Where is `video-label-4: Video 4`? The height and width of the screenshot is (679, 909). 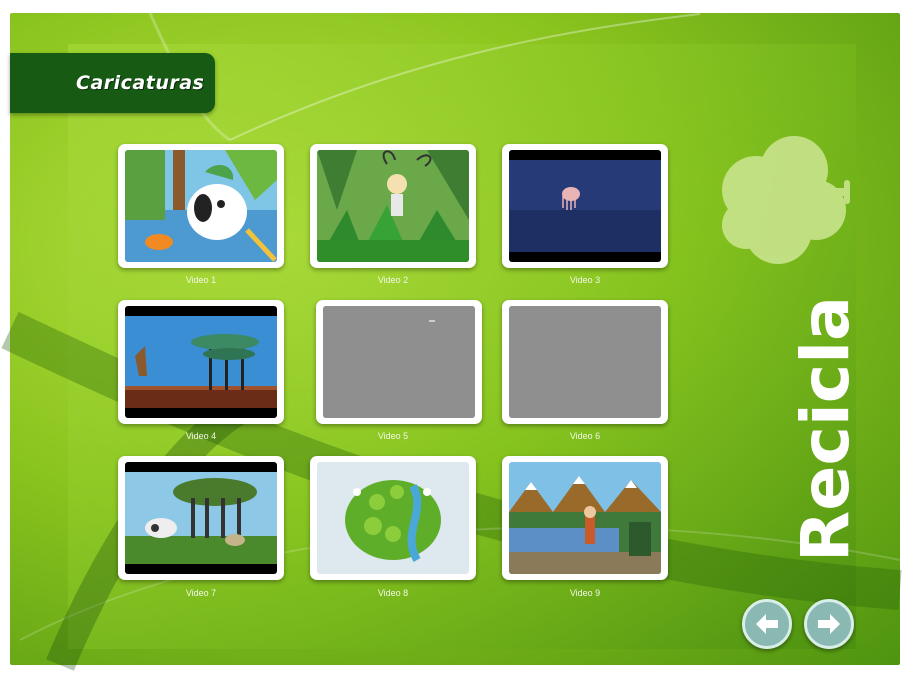 video-label-4: Video 4 is located at coordinates (201, 436).